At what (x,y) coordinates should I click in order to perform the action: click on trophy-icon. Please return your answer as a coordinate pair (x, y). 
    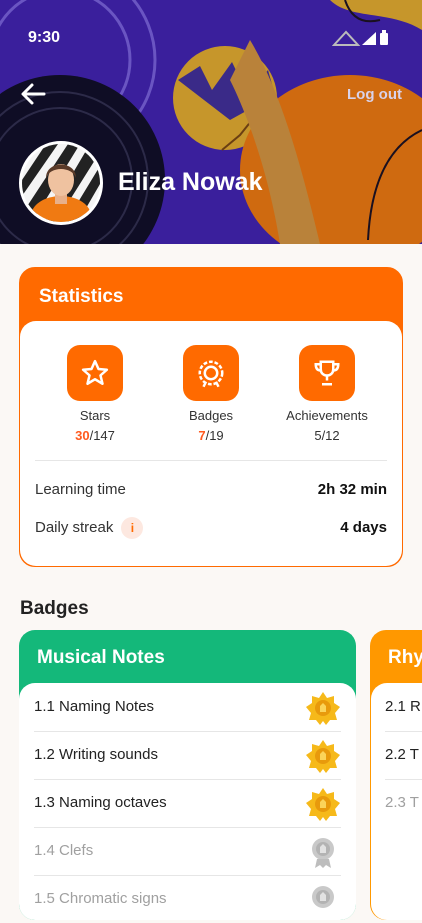
    Looking at the image, I should click on (327, 373).